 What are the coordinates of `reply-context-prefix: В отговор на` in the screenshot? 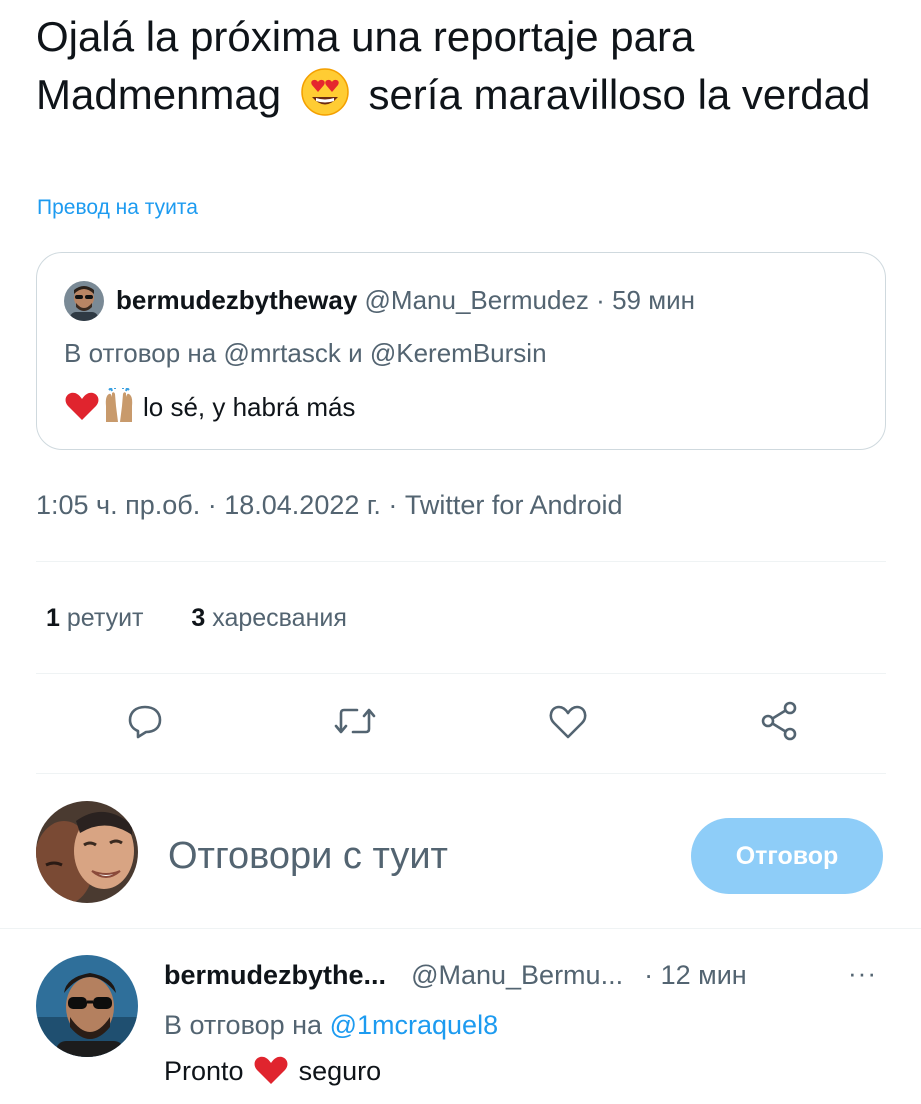 It's located at (243, 1025).